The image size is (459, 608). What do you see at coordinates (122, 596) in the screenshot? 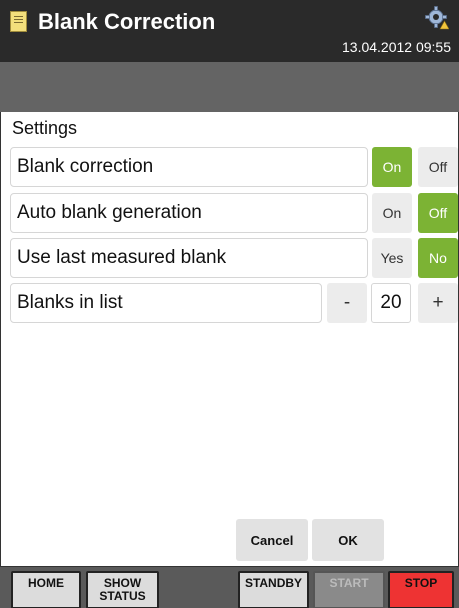
I see `show-status-line2: STATUS` at bounding box center [122, 596].